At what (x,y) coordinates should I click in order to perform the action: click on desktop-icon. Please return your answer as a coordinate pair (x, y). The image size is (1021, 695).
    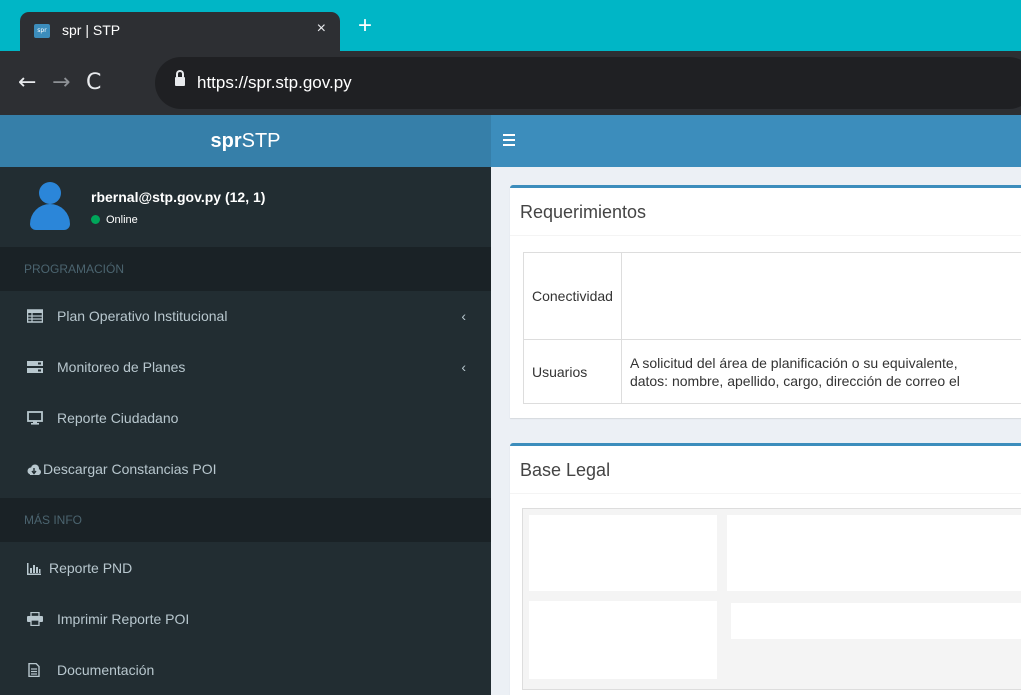
    Looking at the image, I should click on (37, 410).